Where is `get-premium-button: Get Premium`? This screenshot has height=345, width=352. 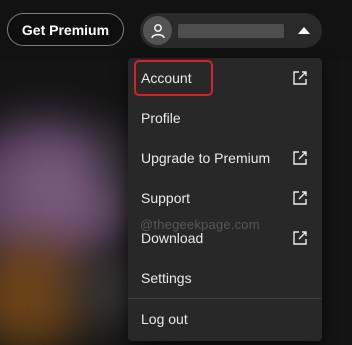
get-premium-button: Get Premium is located at coordinates (65, 29).